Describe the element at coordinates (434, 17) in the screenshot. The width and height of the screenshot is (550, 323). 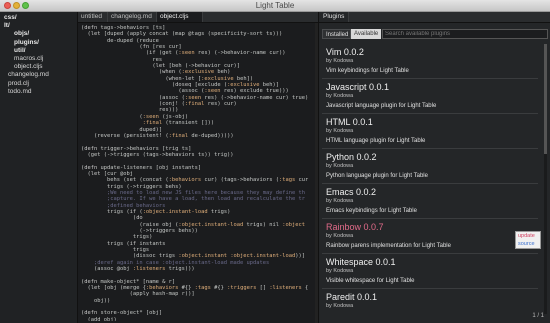
I see `plugins-tab-bar: Plugins` at that location.